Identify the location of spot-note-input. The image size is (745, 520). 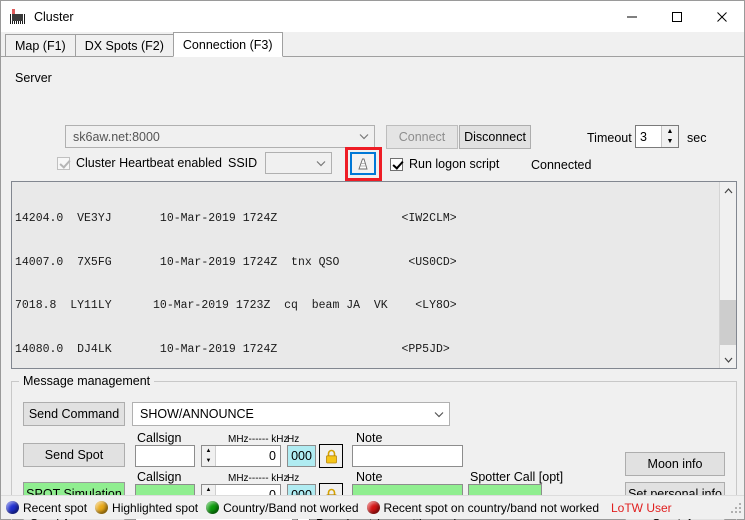
(407, 456).